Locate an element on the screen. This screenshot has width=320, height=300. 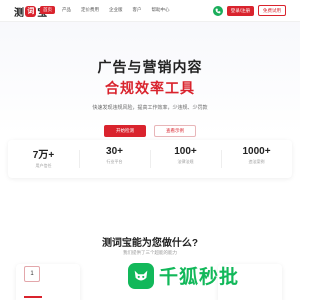
nav-actions: 登录/注册 免费试用 is located at coordinates (249, 10).